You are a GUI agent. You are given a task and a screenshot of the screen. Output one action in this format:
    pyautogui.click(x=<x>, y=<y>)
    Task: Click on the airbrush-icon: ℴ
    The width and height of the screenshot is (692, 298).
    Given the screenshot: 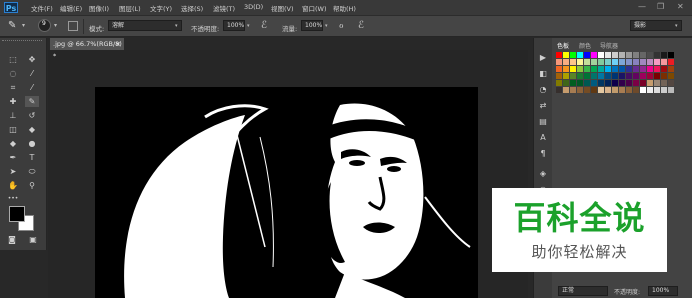 What is the action you would take?
    pyautogui.click(x=341, y=25)
    